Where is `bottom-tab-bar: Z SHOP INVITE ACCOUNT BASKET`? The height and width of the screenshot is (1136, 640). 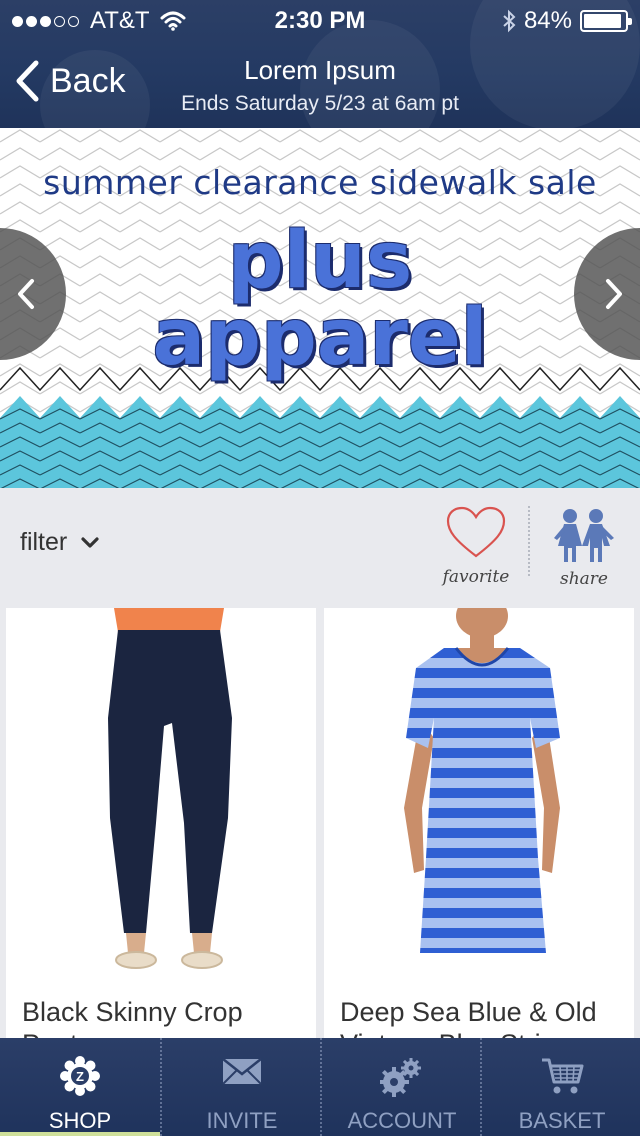
bottom-tab-bar: Z SHOP INVITE ACCOUNT BASKET is located at coordinates (320, 1087).